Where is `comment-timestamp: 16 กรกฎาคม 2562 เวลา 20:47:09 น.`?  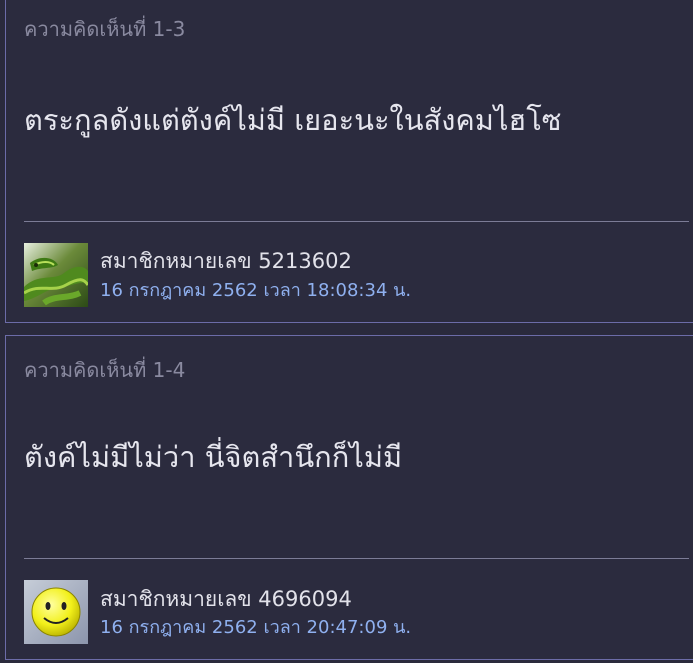 comment-timestamp: 16 กรกฎาคม 2562 เวลา 20:47:09 น. is located at coordinates (256, 627).